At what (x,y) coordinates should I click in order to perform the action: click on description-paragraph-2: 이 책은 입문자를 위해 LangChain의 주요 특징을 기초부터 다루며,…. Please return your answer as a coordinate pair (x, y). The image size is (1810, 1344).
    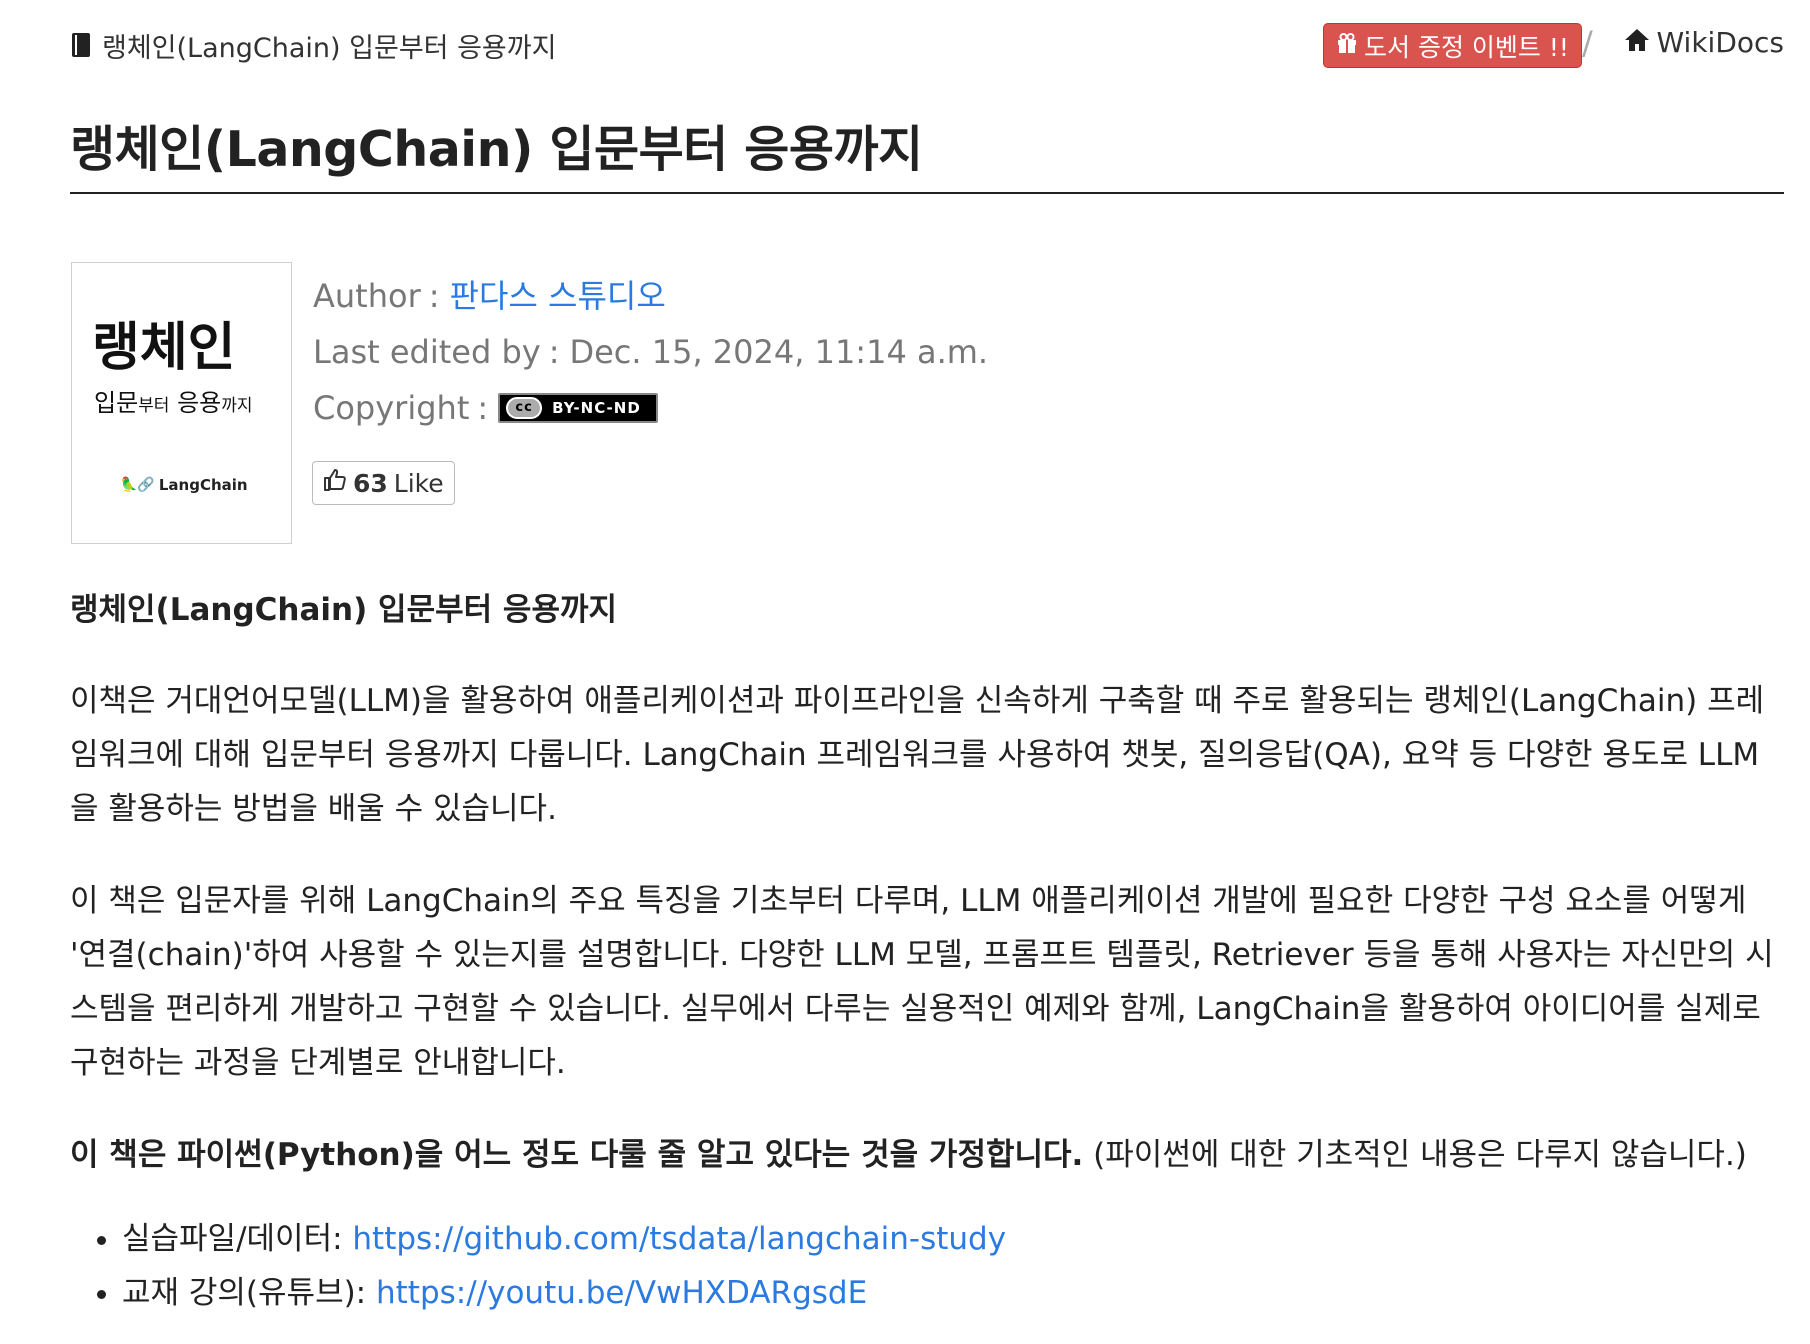
    Looking at the image, I should click on (922, 982).